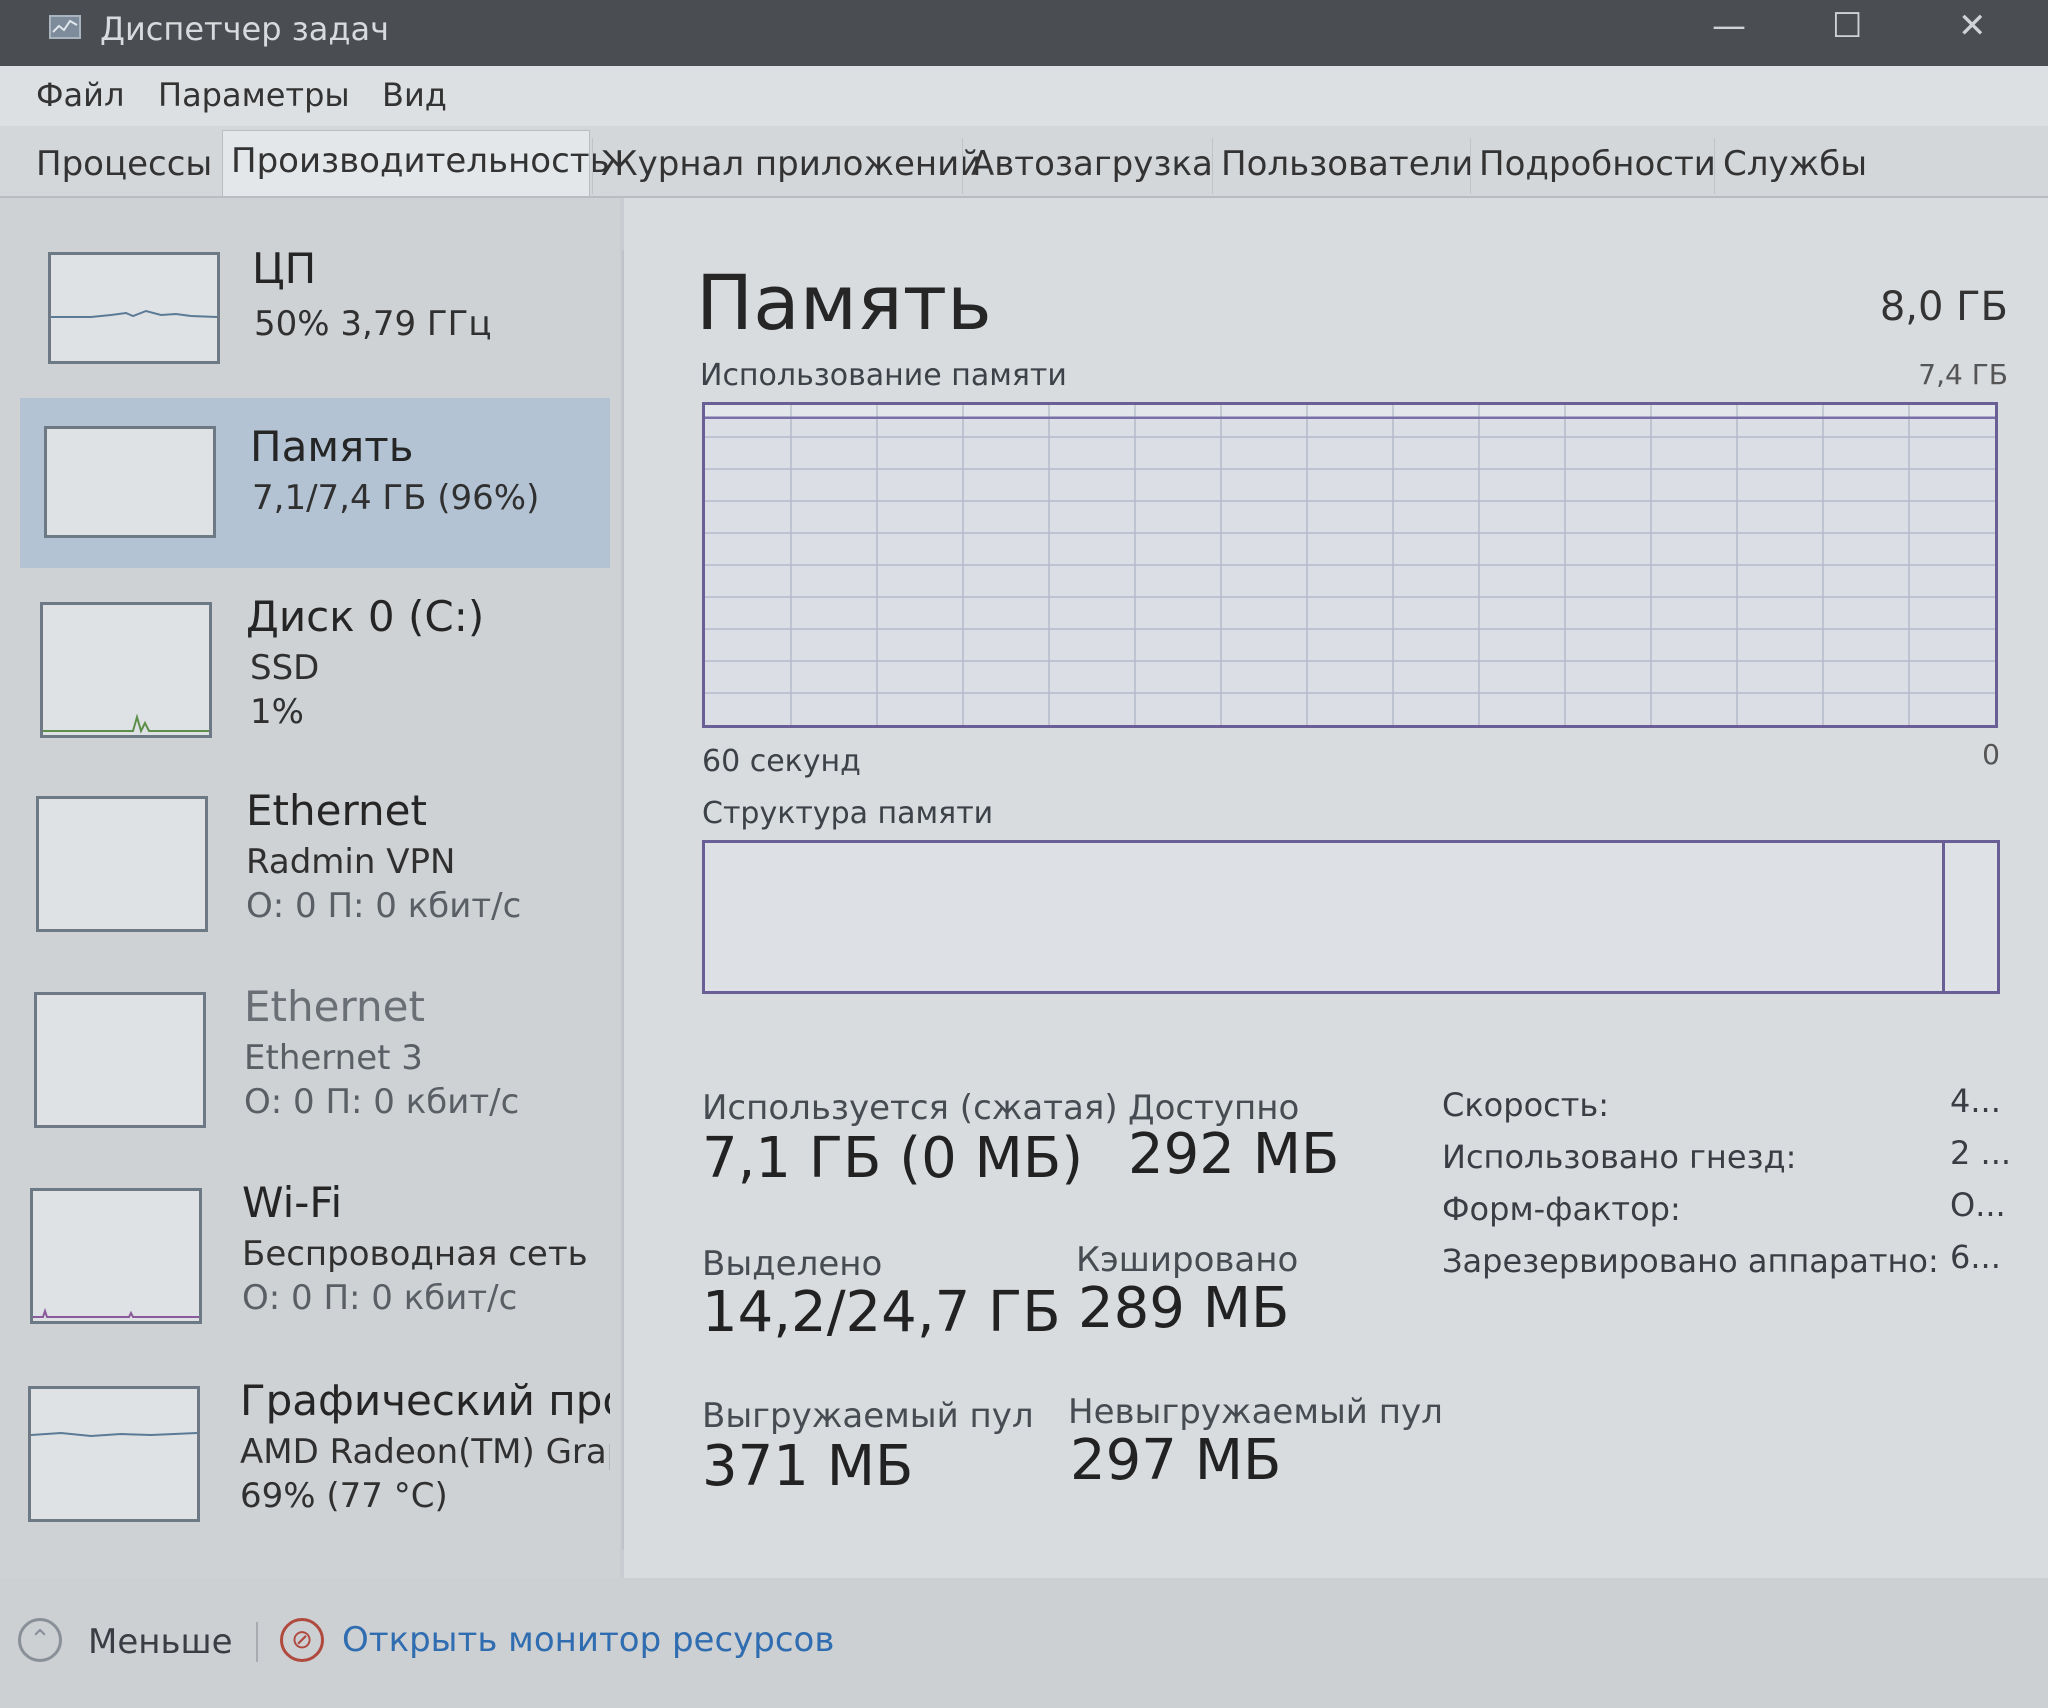 Image resolution: width=2048 pixels, height=1708 pixels. I want to click on disk-usage: 1%, so click(277, 712).